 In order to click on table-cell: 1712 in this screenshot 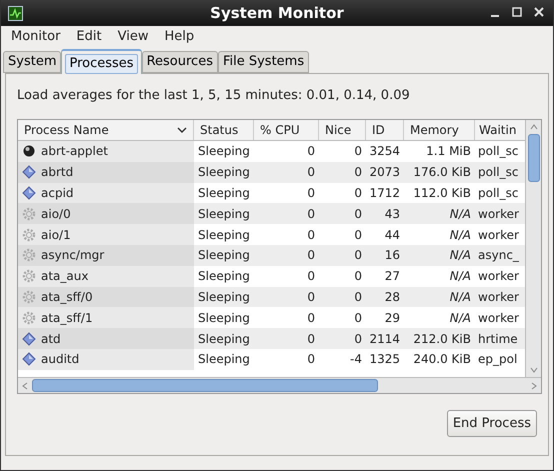, I will do `click(385, 193)`.